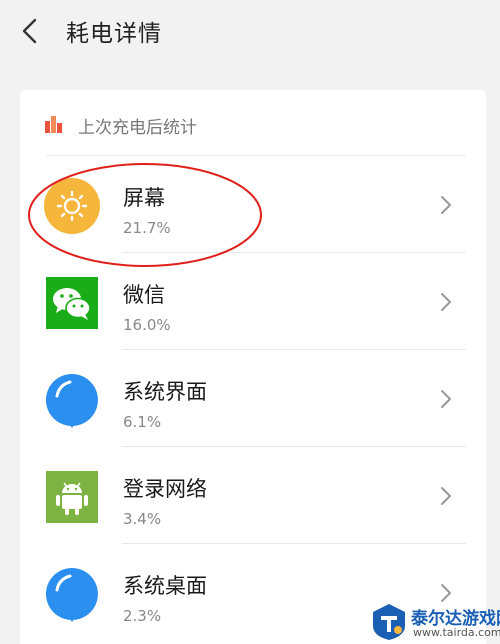 The image size is (500, 644). Describe the element at coordinates (165, 586) in the screenshot. I see `item-name: 系统桌面` at that location.